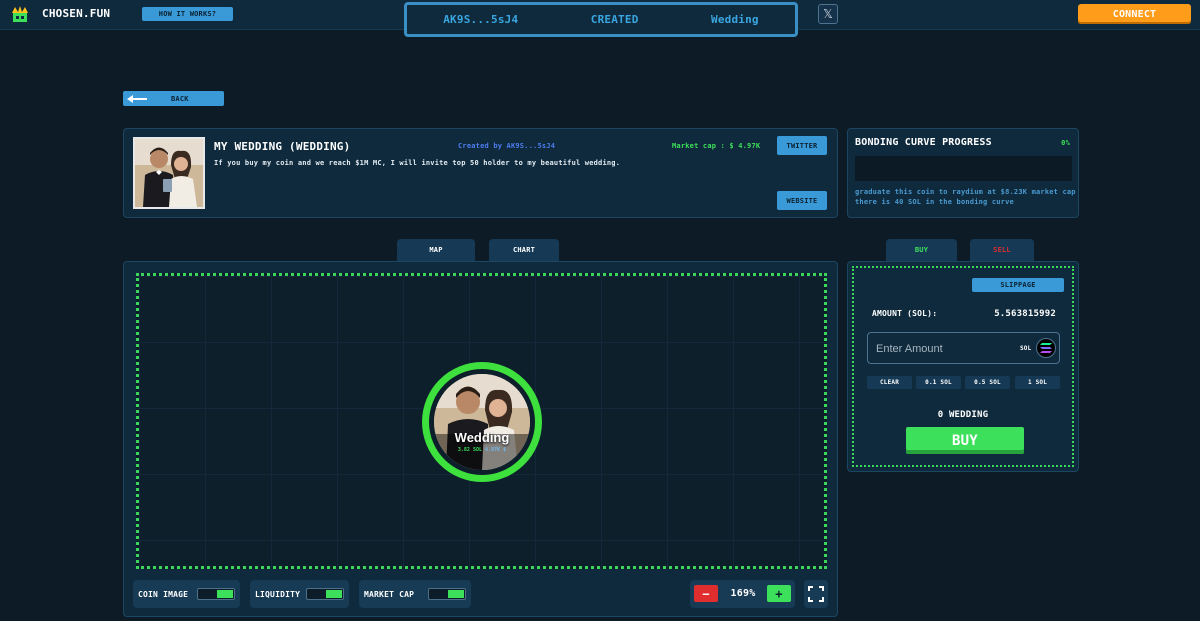 This screenshot has height=621, width=1200. What do you see at coordinates (278, 594) in the screenshot?
I see `liquidity-label: LIQUIDITY` at bounding box center [278, 594].